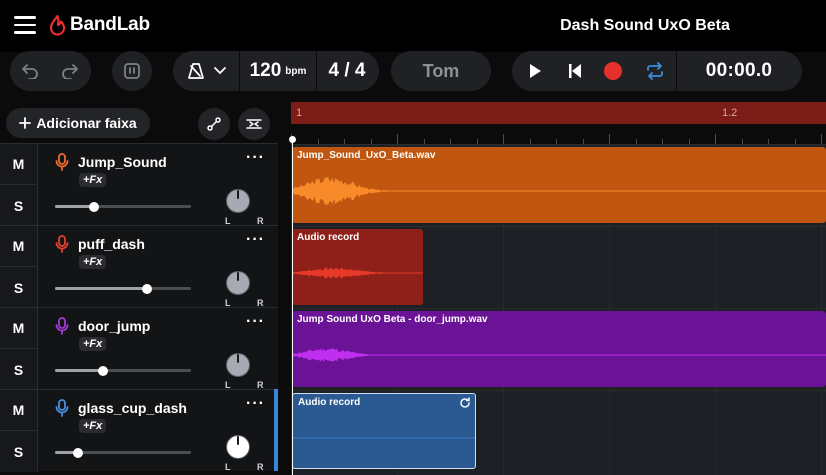 The image size is (826, 475). I want to click on time-ruler, so click(558, 134).